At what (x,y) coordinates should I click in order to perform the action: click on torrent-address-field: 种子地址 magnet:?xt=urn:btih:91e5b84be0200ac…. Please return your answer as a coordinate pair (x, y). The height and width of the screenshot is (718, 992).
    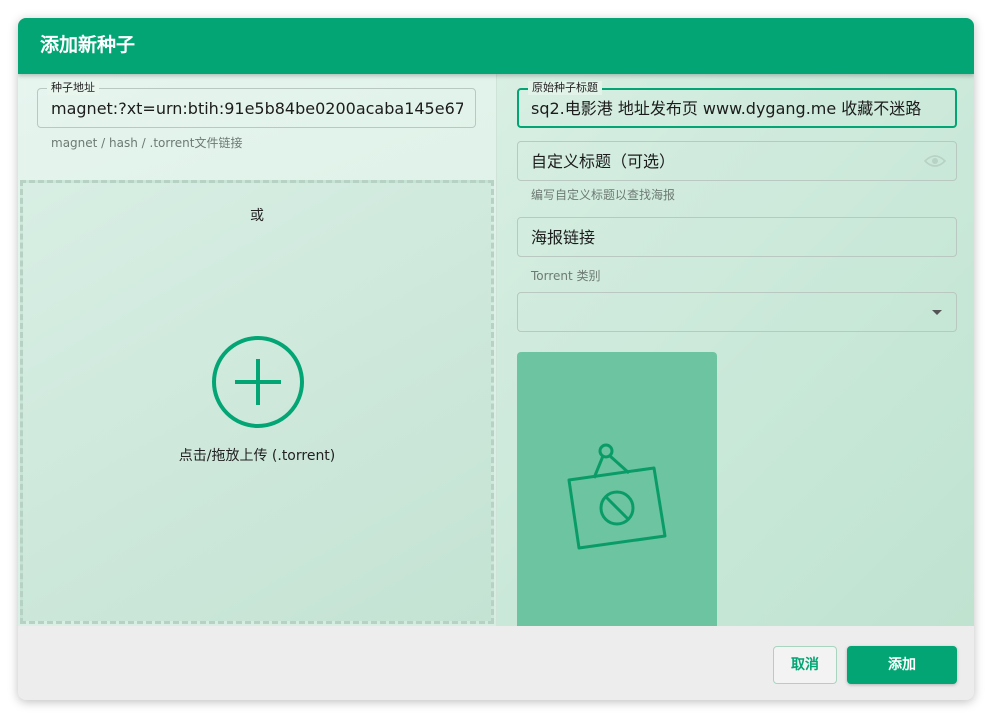
    Looking at the image, I should click on (256, 104).